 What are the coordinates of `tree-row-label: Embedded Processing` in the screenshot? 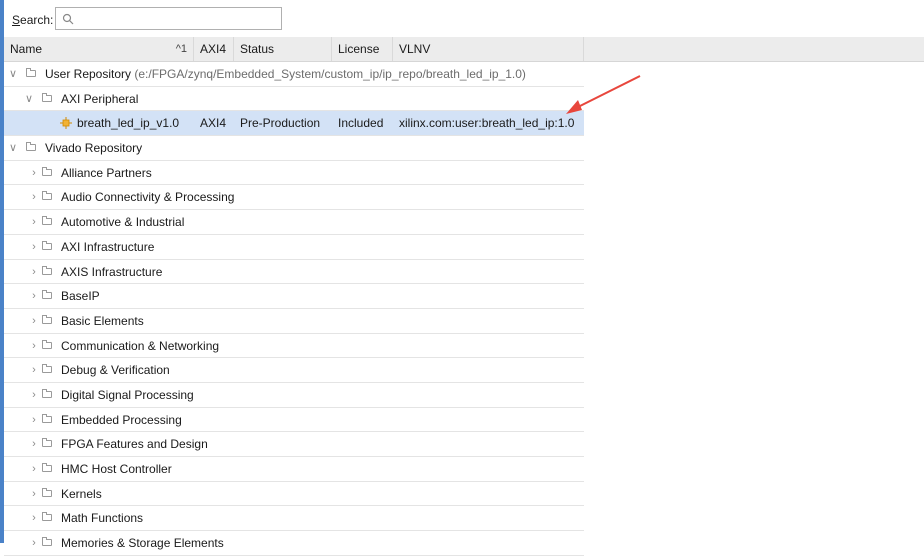 It's located at (121, 419).